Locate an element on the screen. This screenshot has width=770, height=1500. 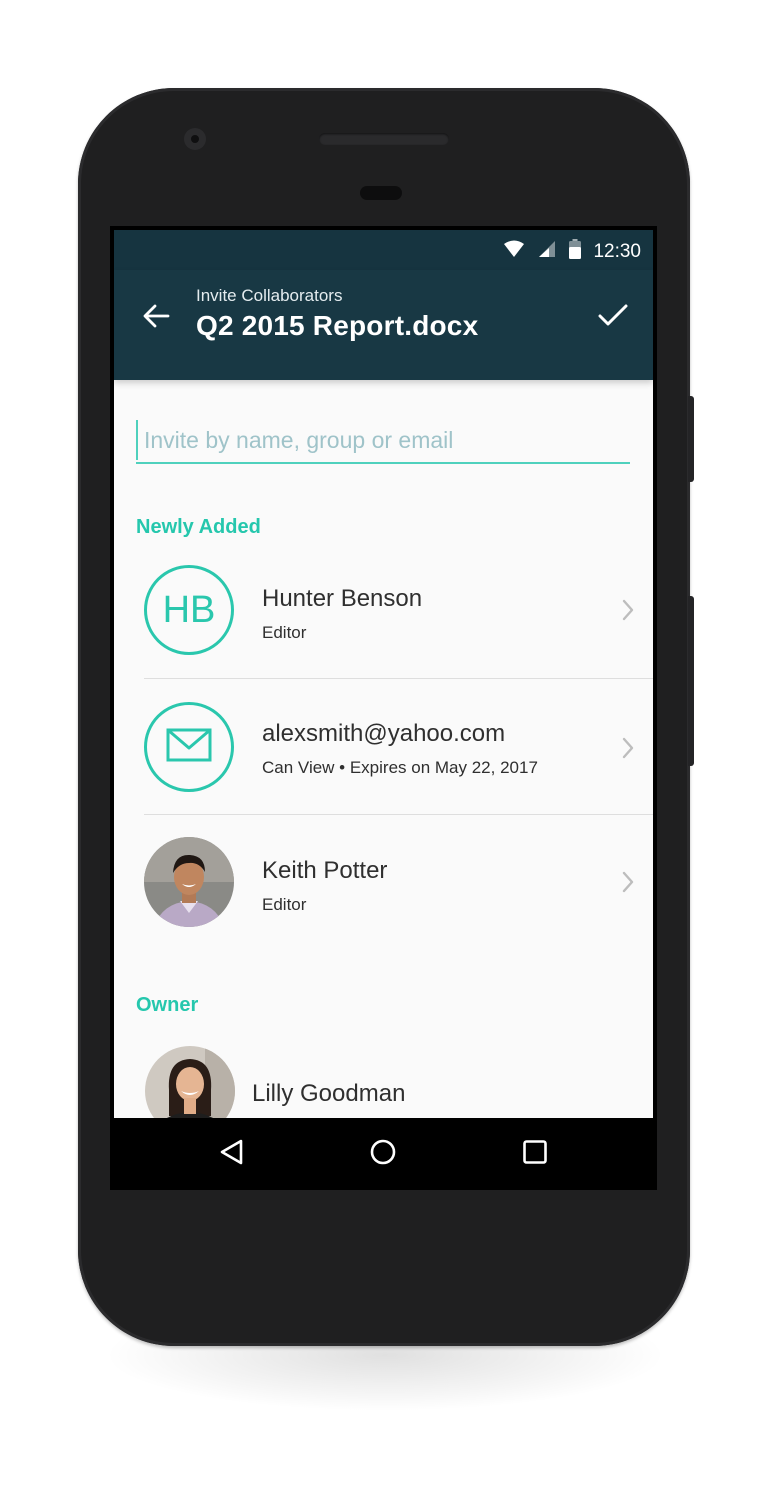
status-bar: 12:30 is located at coordinates (383, 250).